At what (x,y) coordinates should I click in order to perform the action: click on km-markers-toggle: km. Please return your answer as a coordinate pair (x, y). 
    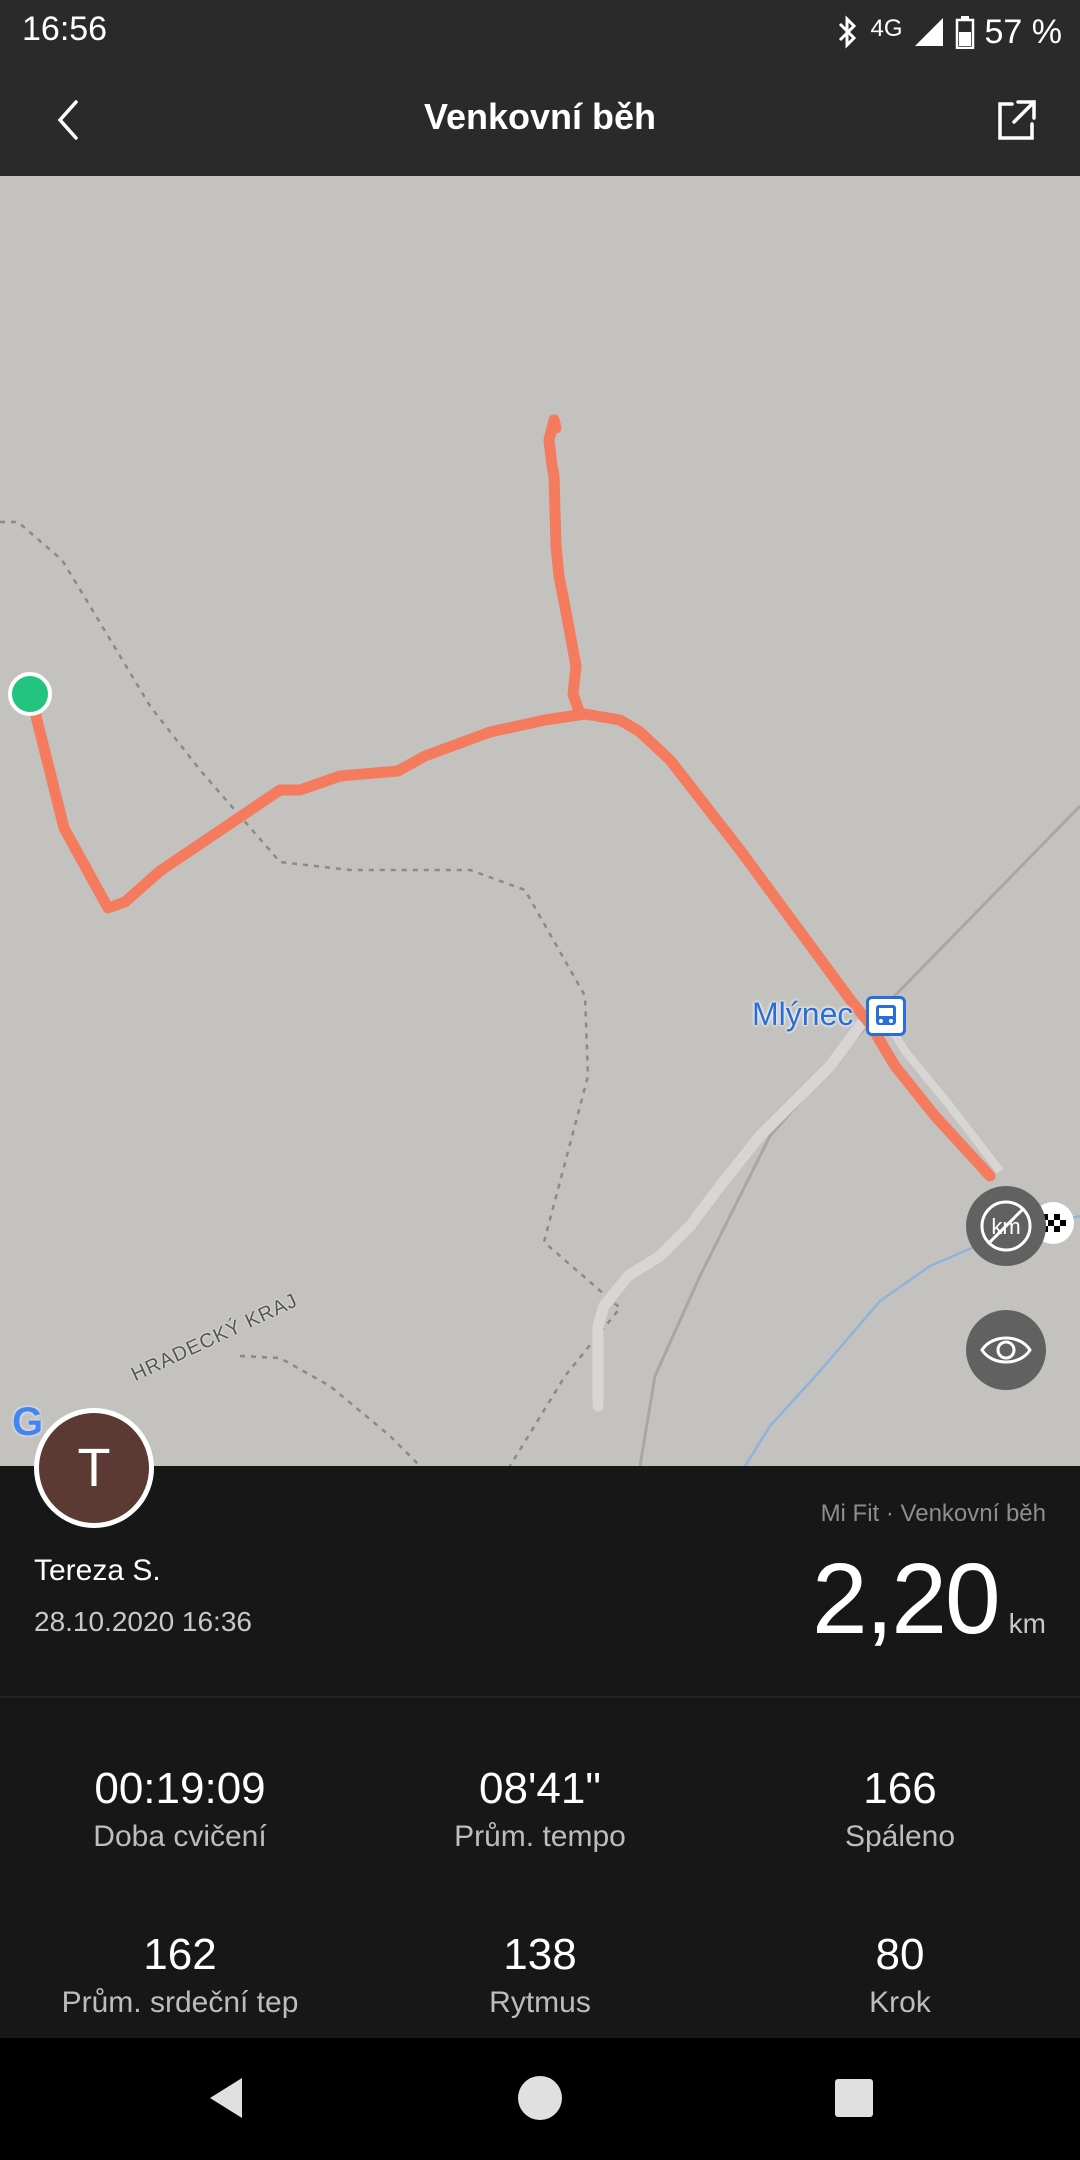
    Looking at the image, I should click on (1006, 1226).